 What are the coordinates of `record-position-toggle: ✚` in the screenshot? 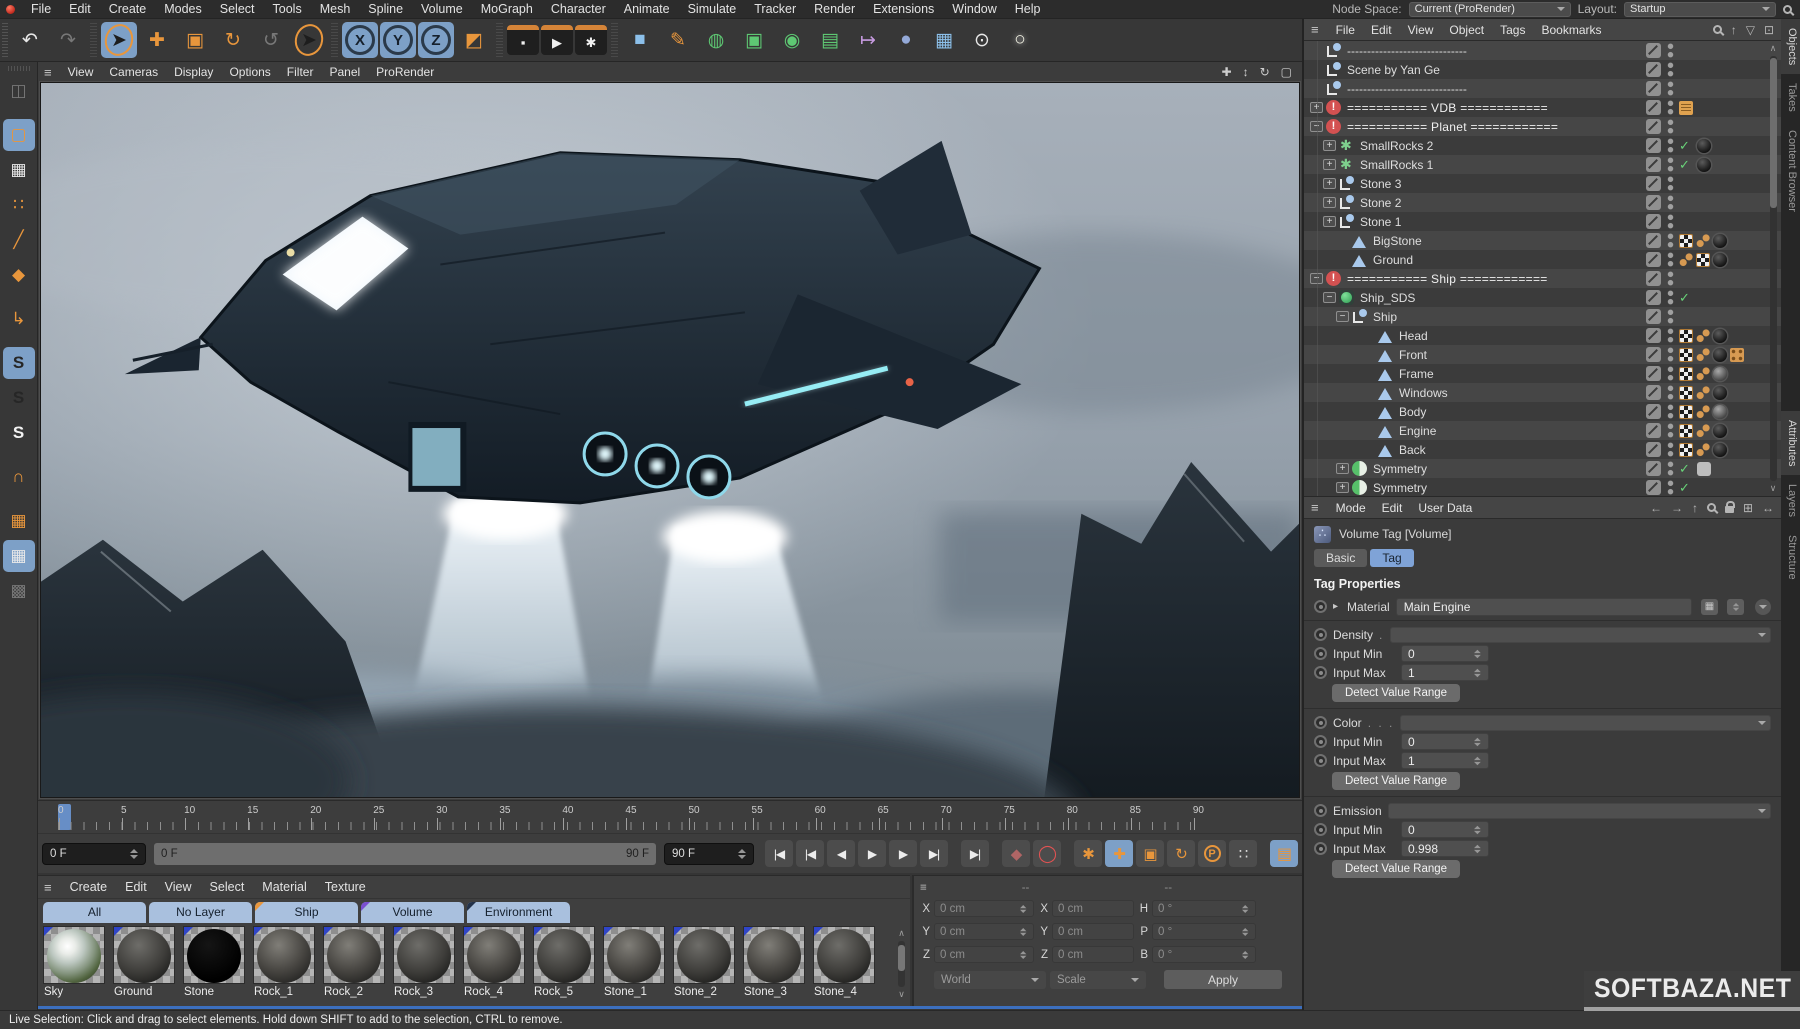 It's located at (1119, 853).